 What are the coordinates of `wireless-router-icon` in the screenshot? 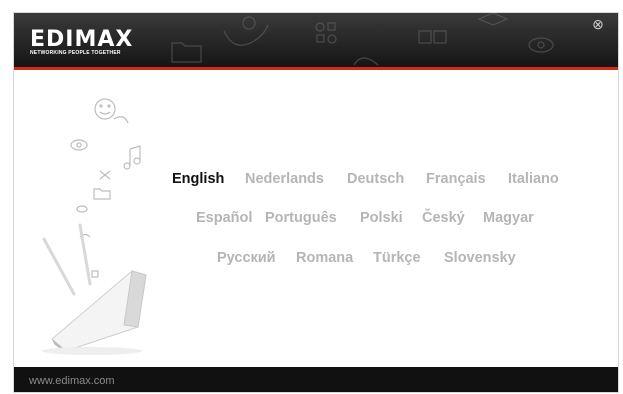 It's located at (94, 289).